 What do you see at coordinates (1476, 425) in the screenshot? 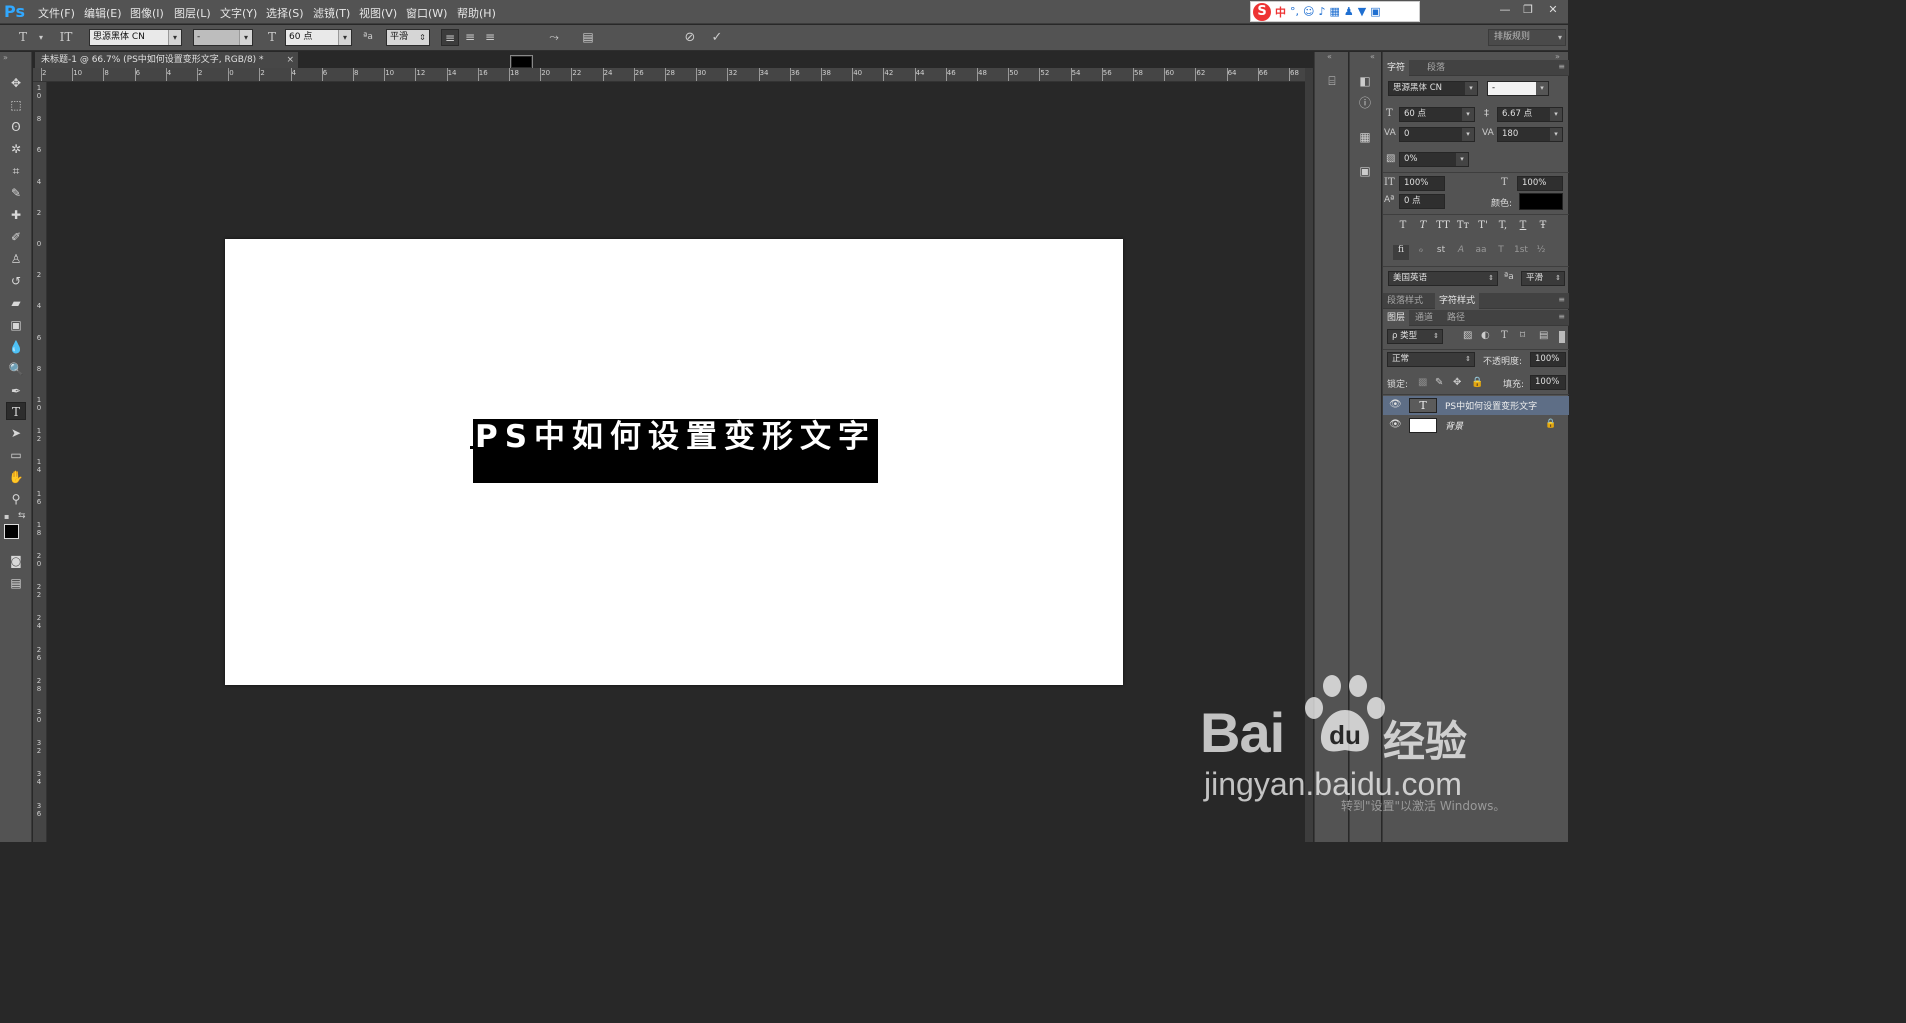
I see `layer-row-background: 👁 背景 🔒` at bounding box center [1476, 425].